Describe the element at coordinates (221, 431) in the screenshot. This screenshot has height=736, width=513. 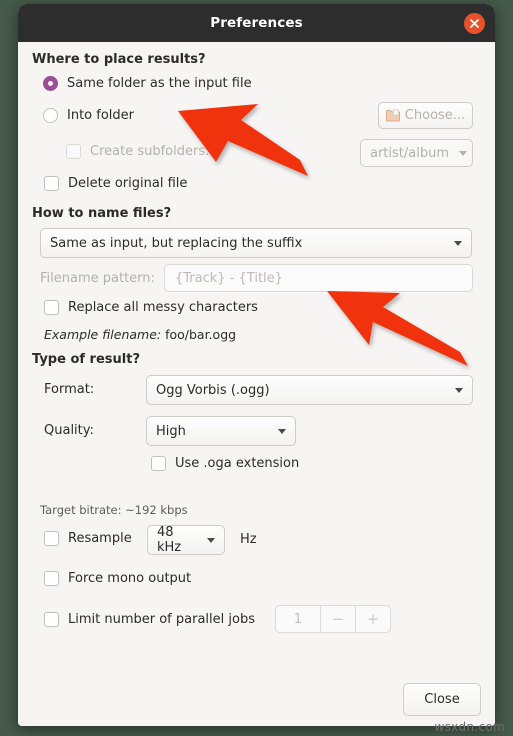
I see `quality-dropdown: High` at that location.